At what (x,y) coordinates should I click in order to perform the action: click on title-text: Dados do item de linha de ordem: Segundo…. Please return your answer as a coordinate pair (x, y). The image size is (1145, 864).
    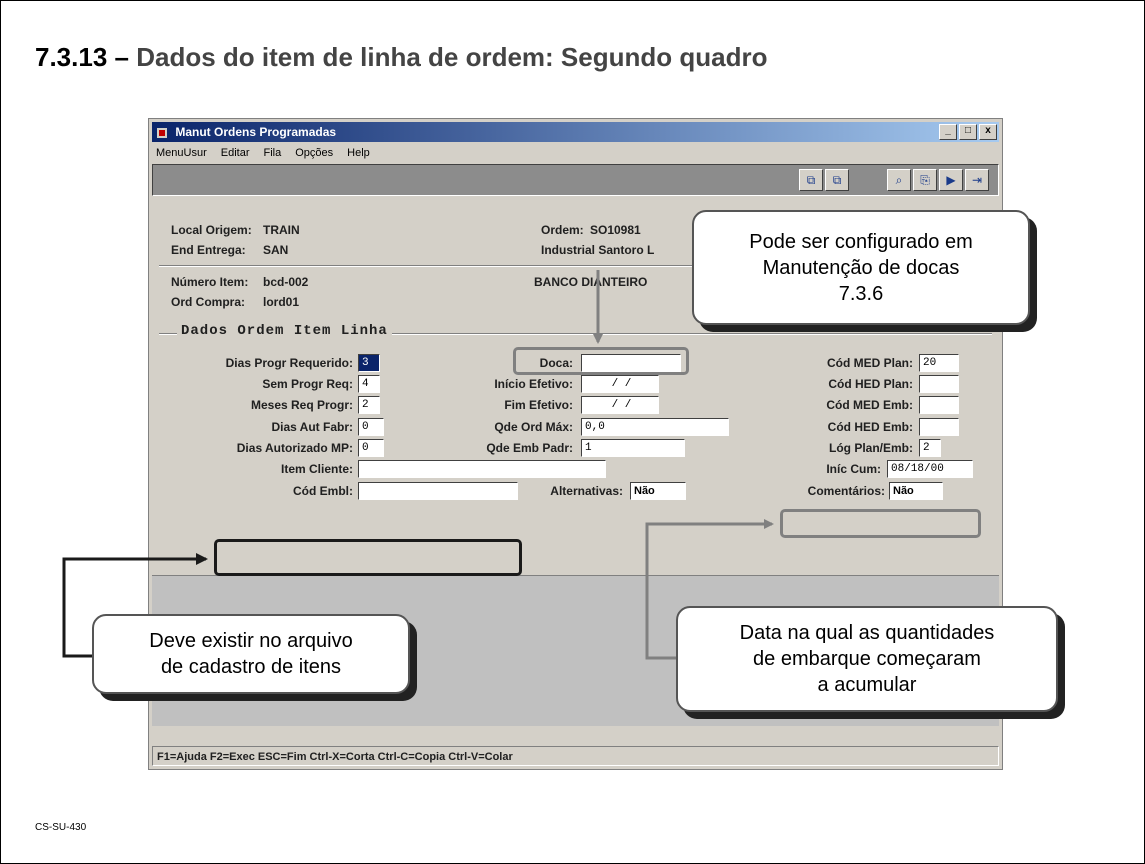
    Looking at the image, I should click on (452, 57).